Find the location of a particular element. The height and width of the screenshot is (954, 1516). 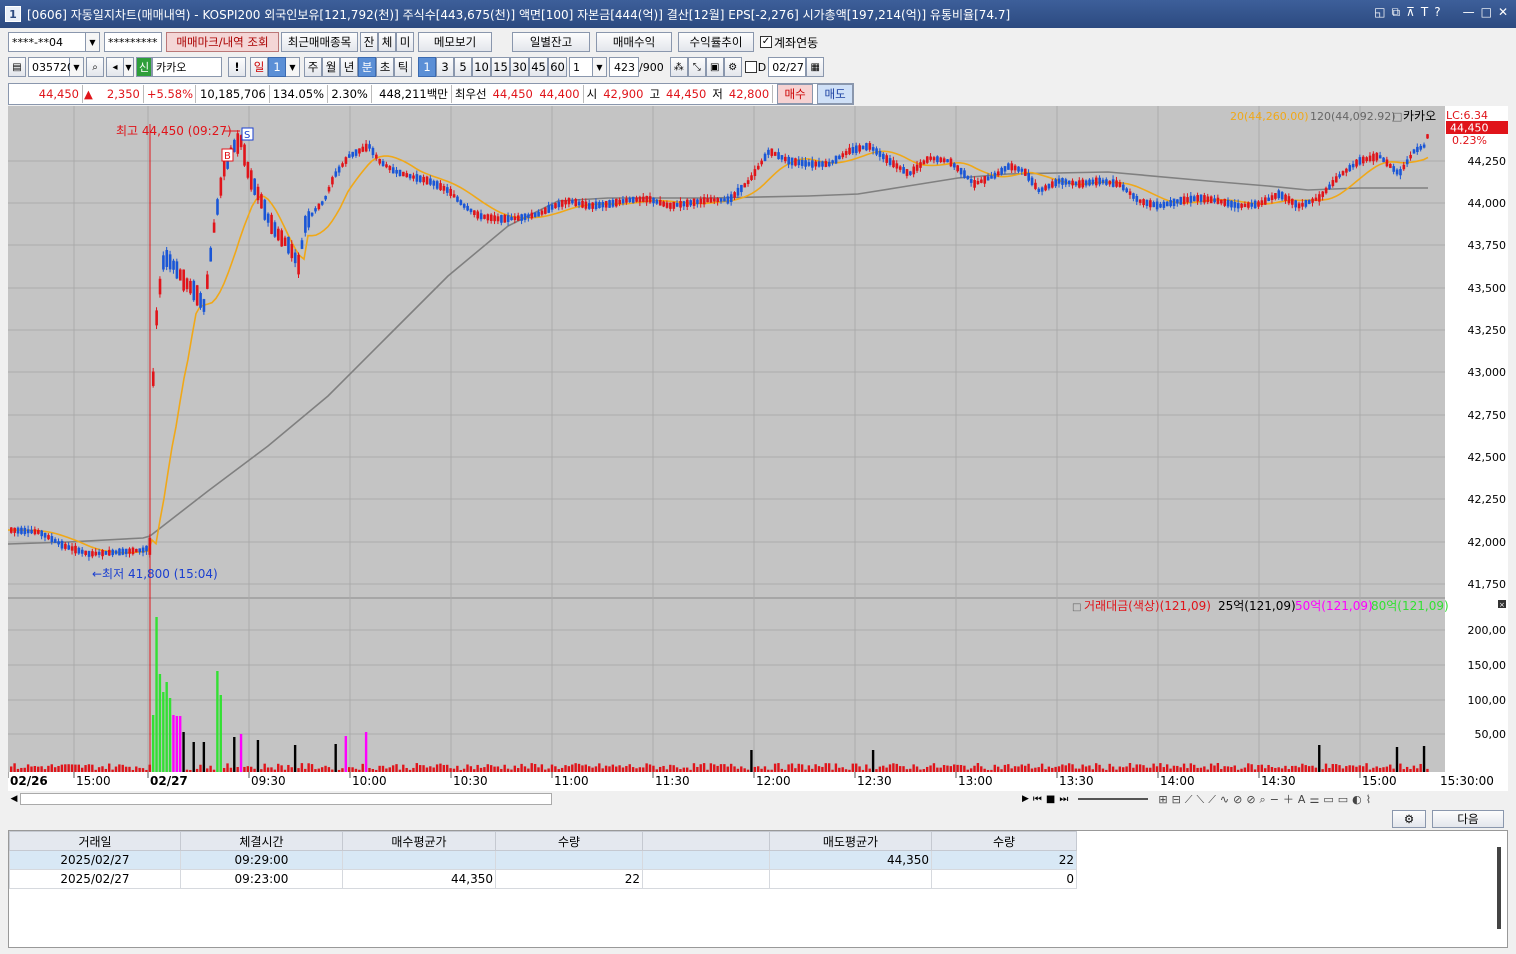

table-scrollbar is located at coordinates (1499, 888).